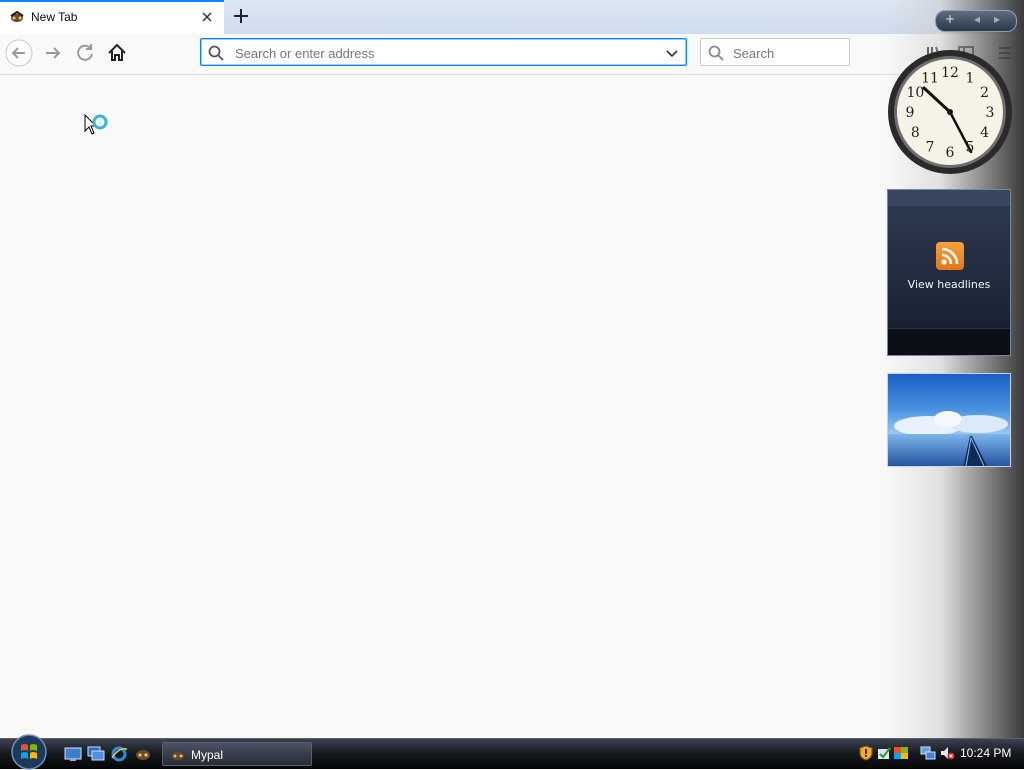  I want to click on clock-numeral: 10, so click(915, 93).